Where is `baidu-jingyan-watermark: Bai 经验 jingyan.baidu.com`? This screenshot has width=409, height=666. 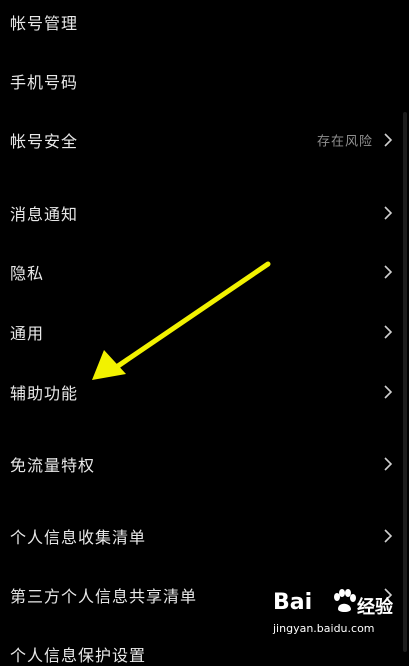 baidu-jingyan-watermark: Bai 经验 jingyan.baidu.com is located at coordinates (335, 616).